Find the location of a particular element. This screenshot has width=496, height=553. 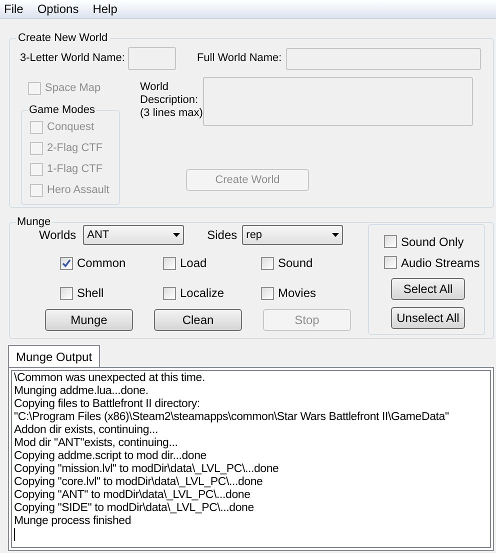

checkbox-label: Localize is located at coordinates (202, 293).